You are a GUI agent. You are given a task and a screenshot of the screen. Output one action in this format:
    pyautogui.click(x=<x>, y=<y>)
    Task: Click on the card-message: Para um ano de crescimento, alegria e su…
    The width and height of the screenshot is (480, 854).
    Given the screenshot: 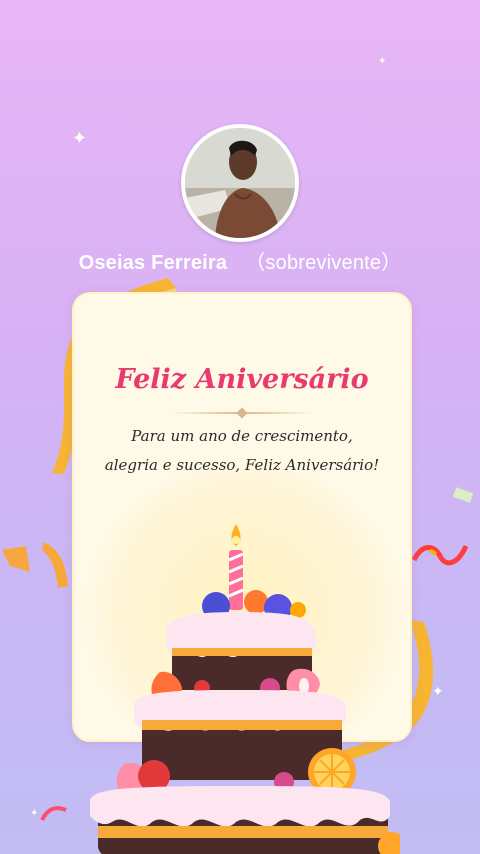 What is the action you would take?
    pyautogui.click(x=242, y=450)
    